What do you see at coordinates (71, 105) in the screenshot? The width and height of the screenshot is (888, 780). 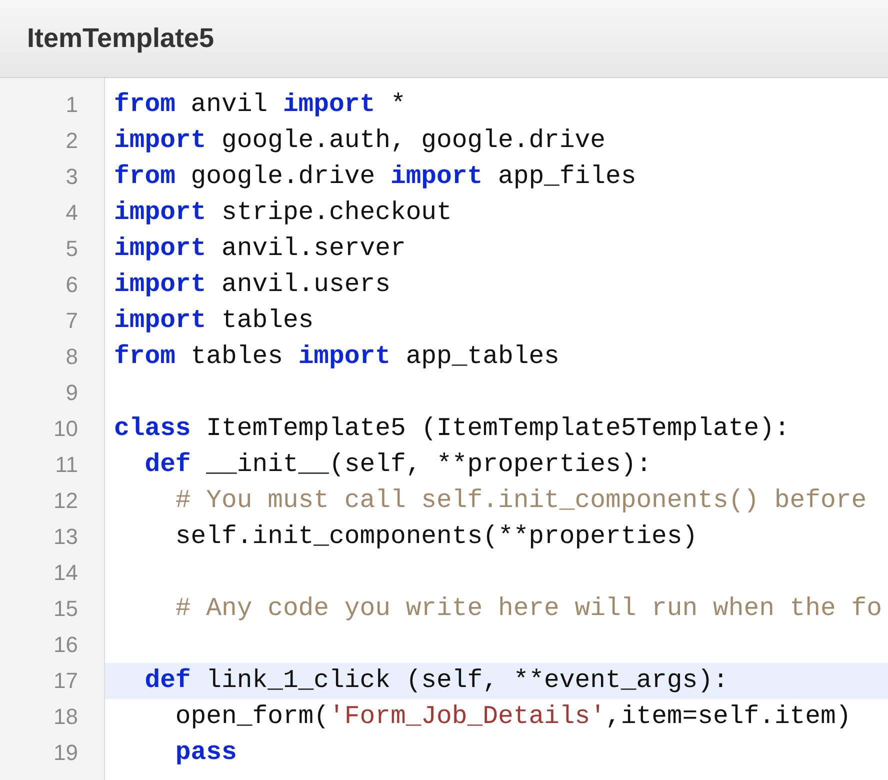 I see `line-number: 1` at bounding box center [71, 105].